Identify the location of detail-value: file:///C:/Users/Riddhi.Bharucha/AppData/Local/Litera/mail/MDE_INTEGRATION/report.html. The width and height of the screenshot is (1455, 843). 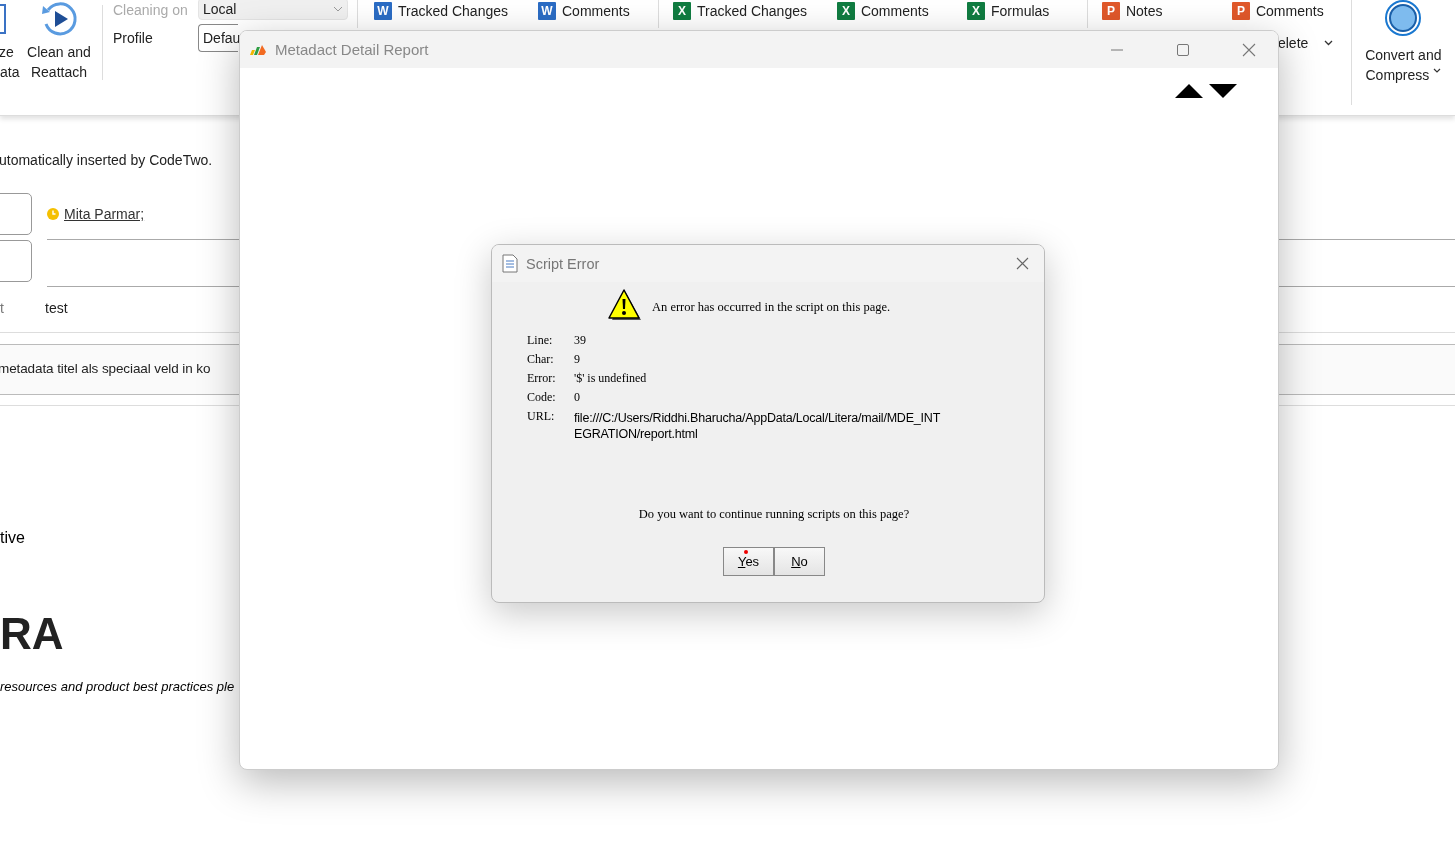
(758, 426).